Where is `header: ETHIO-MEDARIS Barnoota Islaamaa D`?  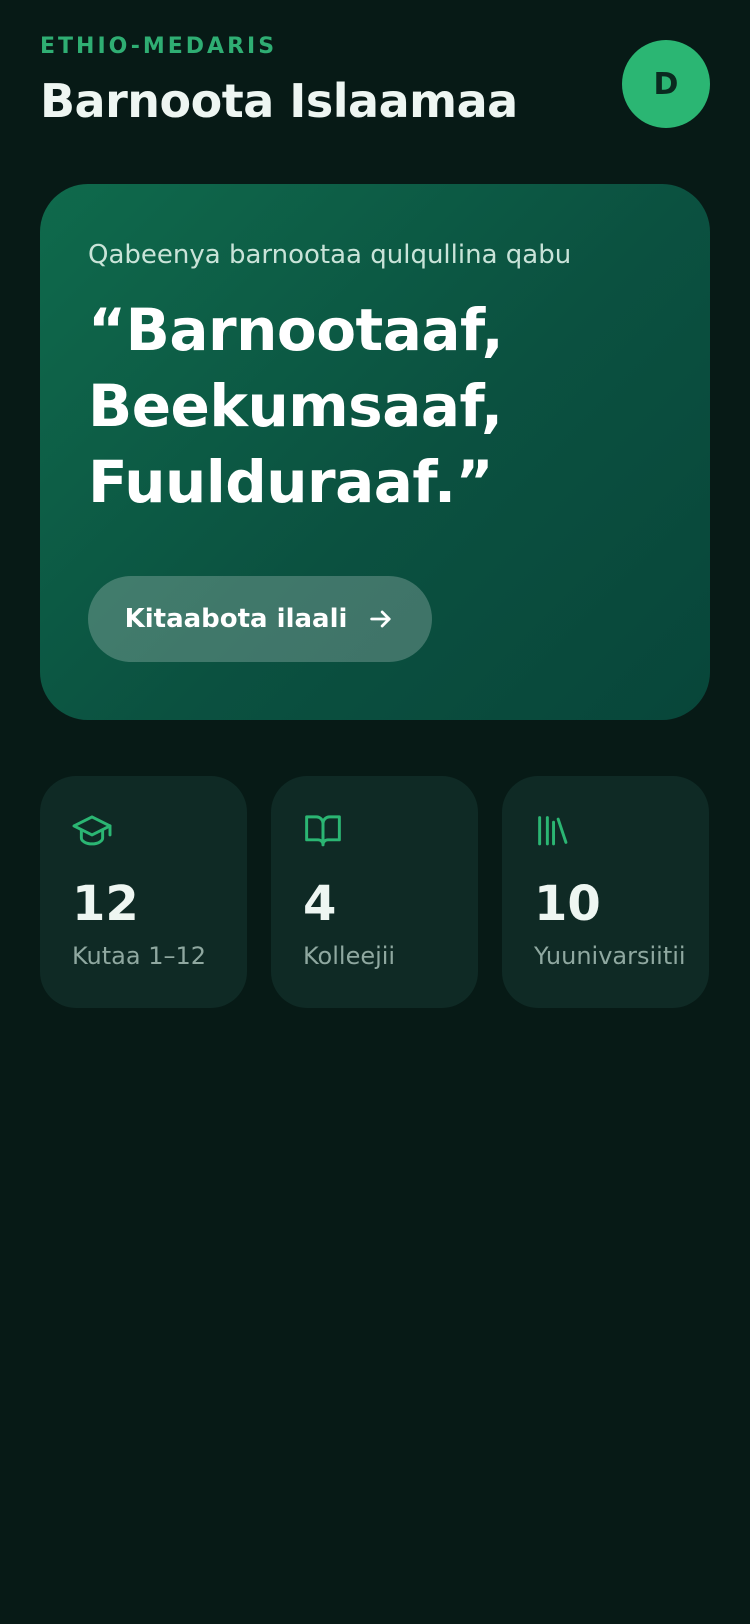
header: ETHIO-MEDARIS Barnoota Islaamaa D is located at coordinates (375, 92).